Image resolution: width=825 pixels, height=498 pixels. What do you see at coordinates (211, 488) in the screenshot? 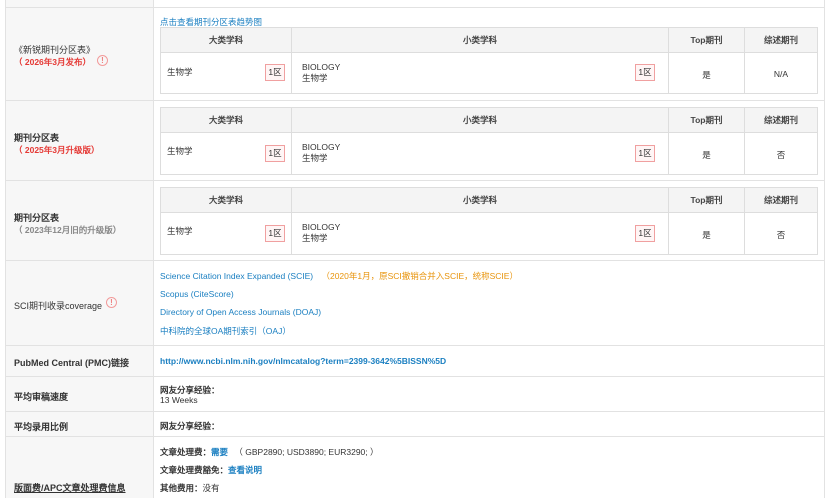
I see `apc-other-value: 没有` at bounding box center [211, 488].